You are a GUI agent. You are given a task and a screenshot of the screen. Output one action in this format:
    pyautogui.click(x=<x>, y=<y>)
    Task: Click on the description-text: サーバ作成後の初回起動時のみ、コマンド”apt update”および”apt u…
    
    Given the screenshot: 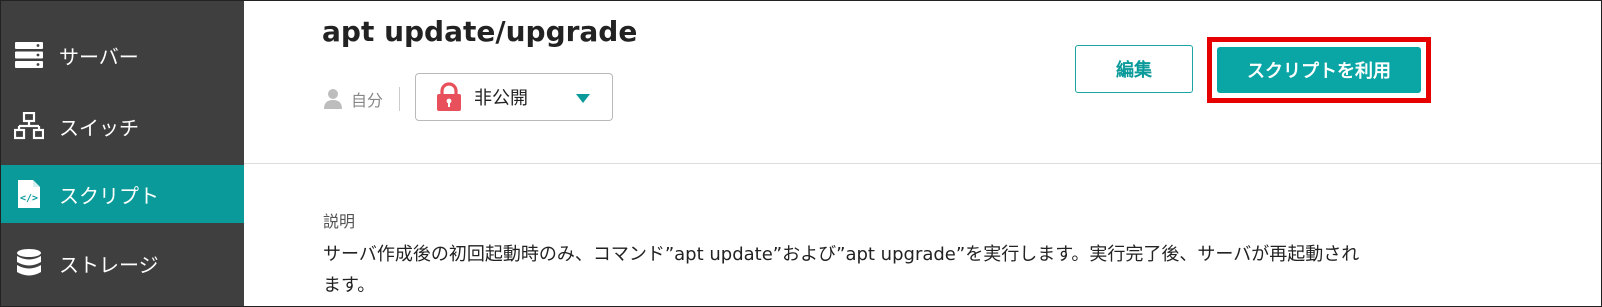 What is the action you would take?
    pyautogui.click(x=841, y=270)
    